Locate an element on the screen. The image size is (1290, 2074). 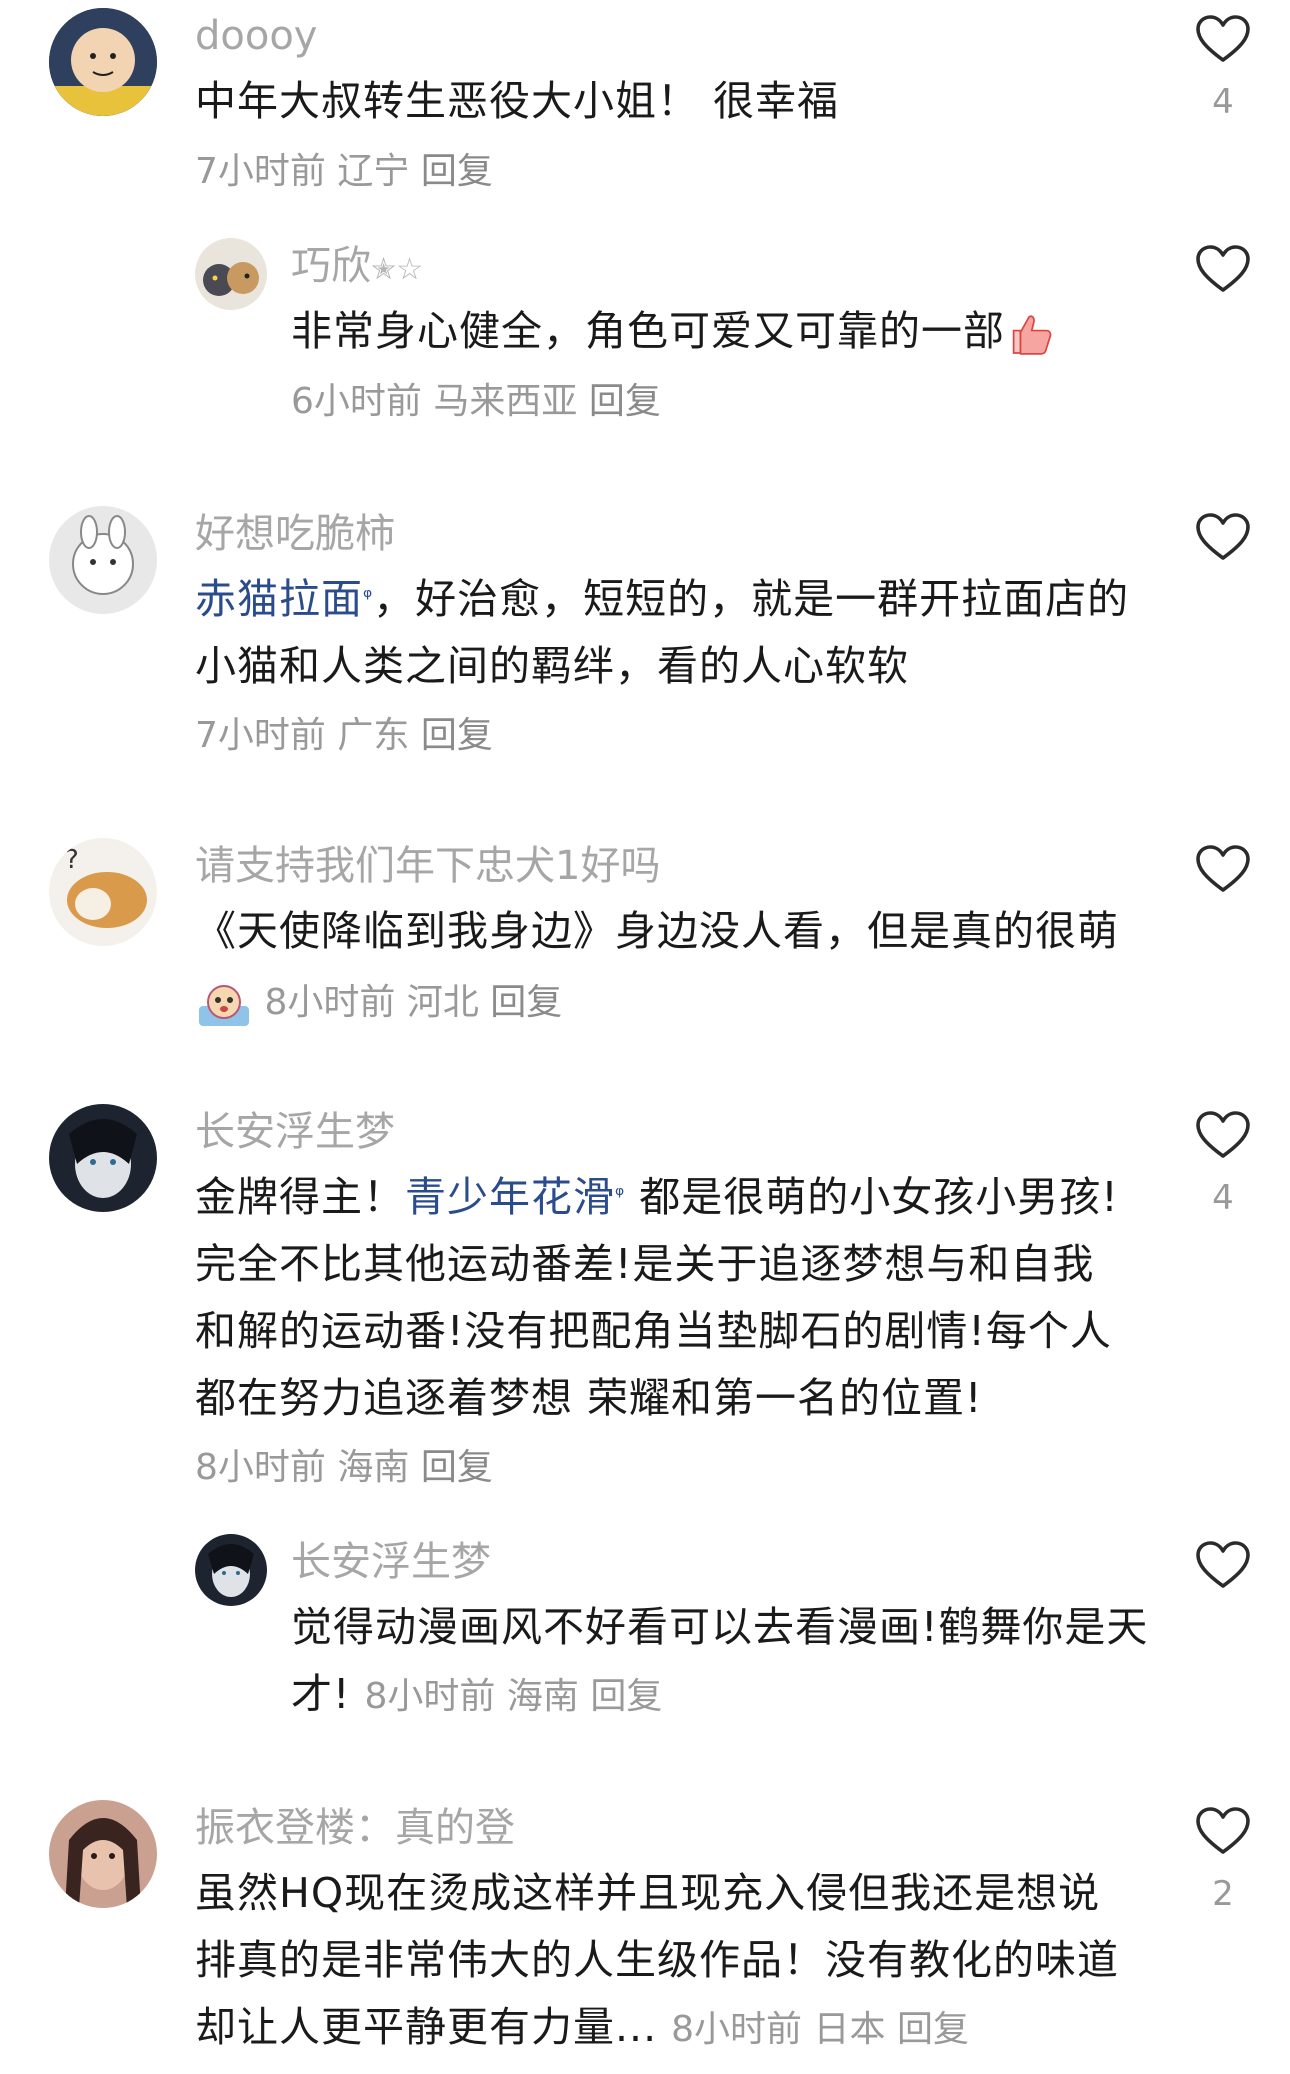
comment-meta: 7小时前 广东 回复 is located at coordinates (344, 736).